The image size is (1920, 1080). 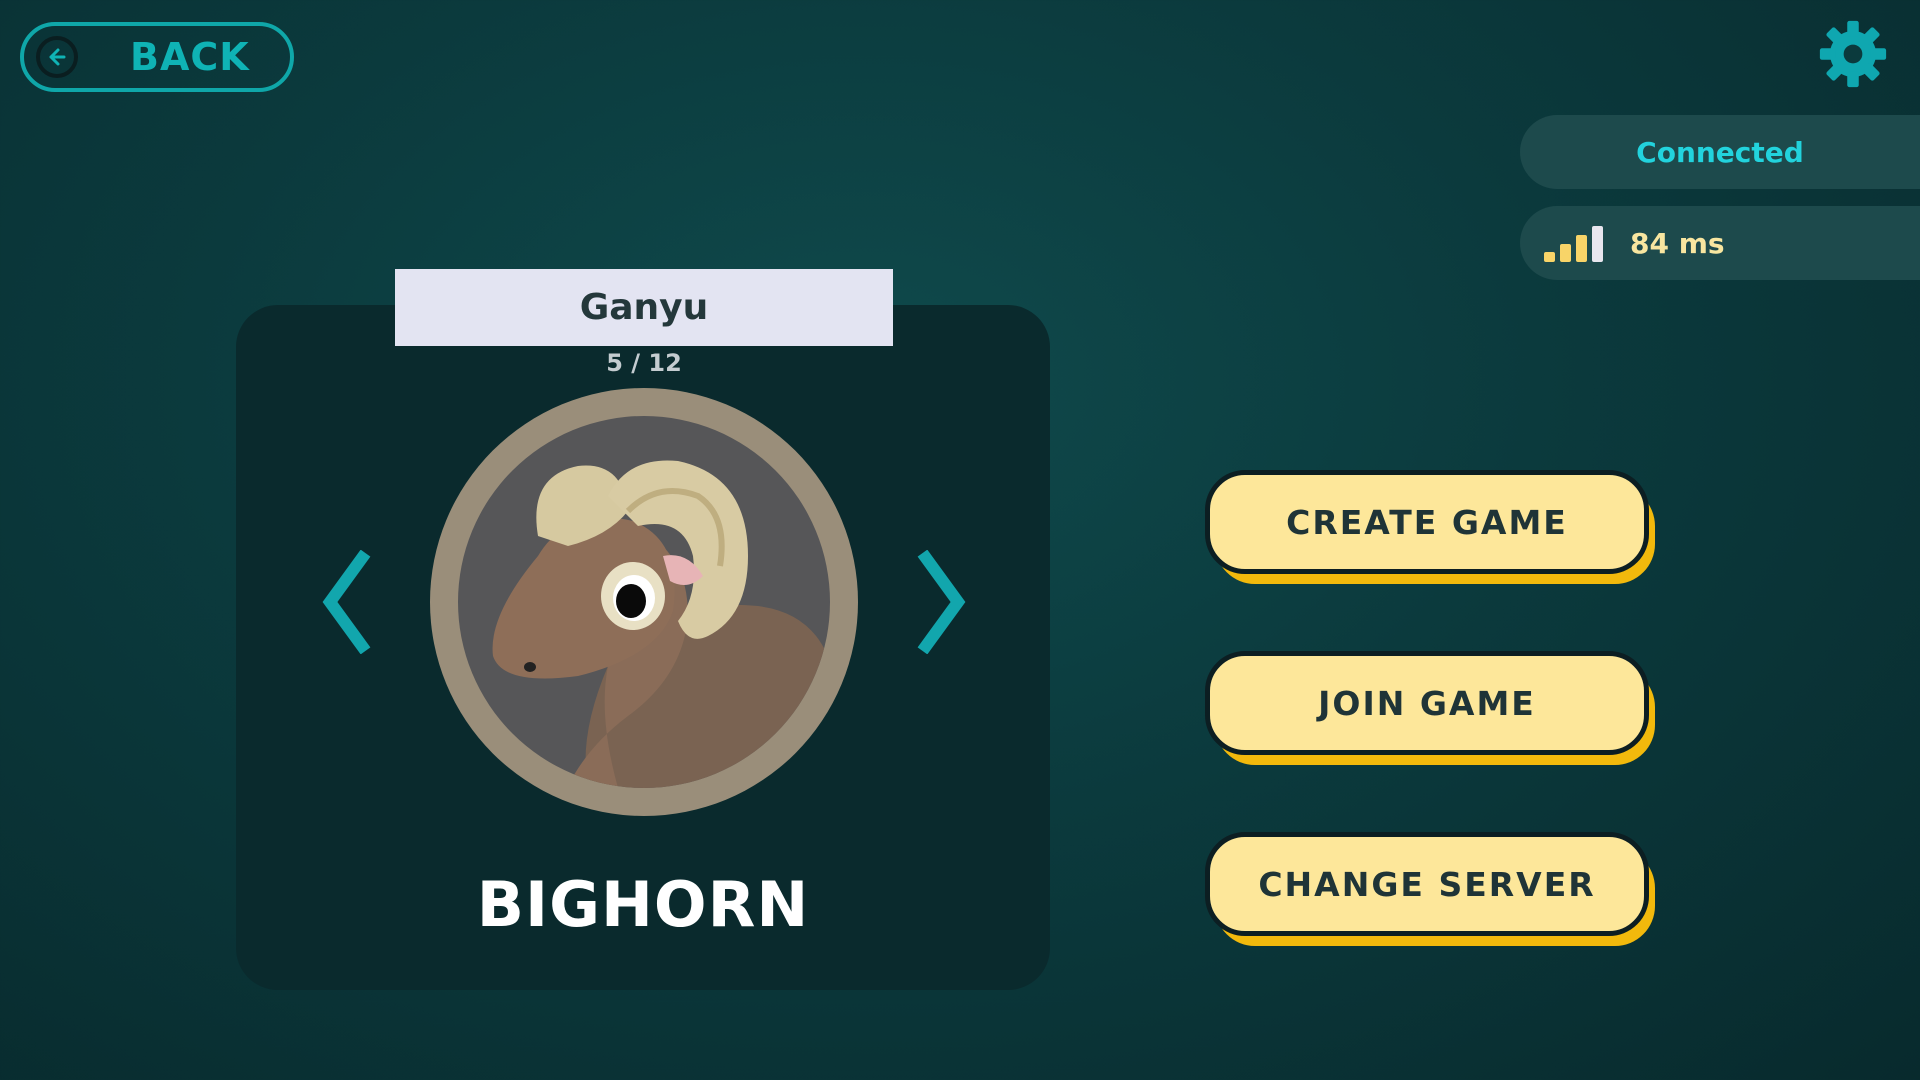 I want to click on character-portrait, so click(x=644, y=602).